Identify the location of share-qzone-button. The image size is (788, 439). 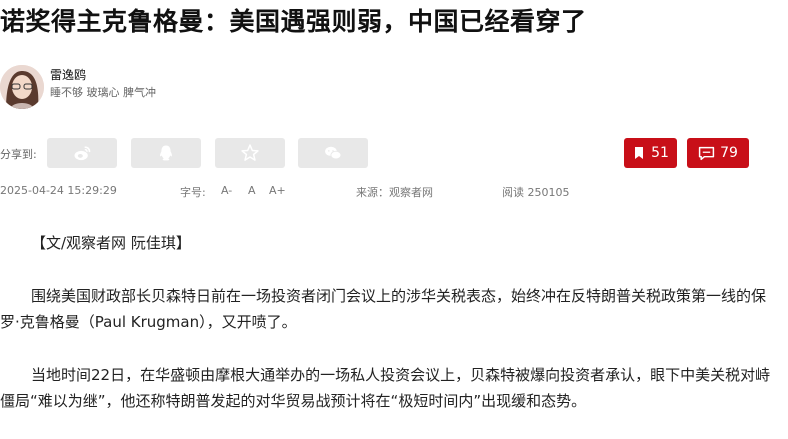
(250, 153).